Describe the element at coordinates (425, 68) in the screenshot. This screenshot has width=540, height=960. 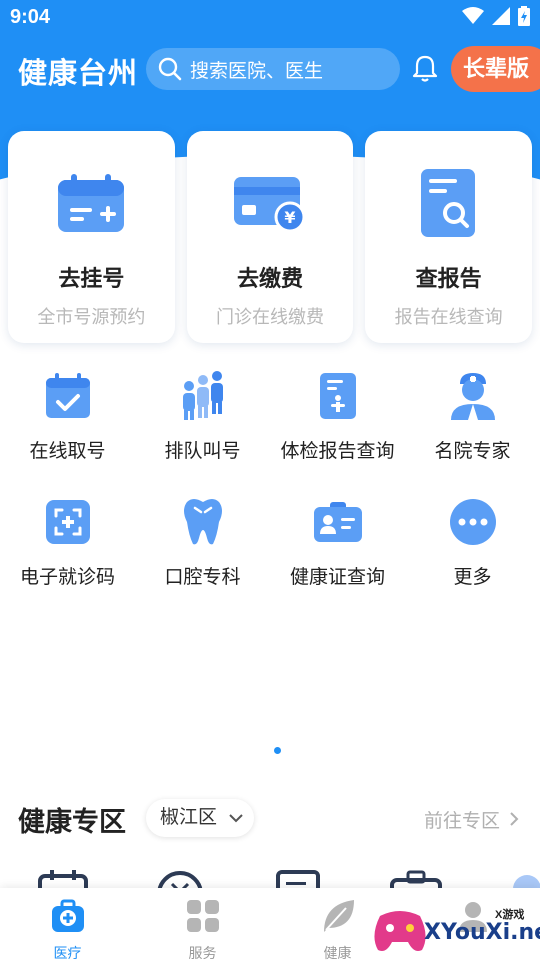
I see `bell-icon` at that location.